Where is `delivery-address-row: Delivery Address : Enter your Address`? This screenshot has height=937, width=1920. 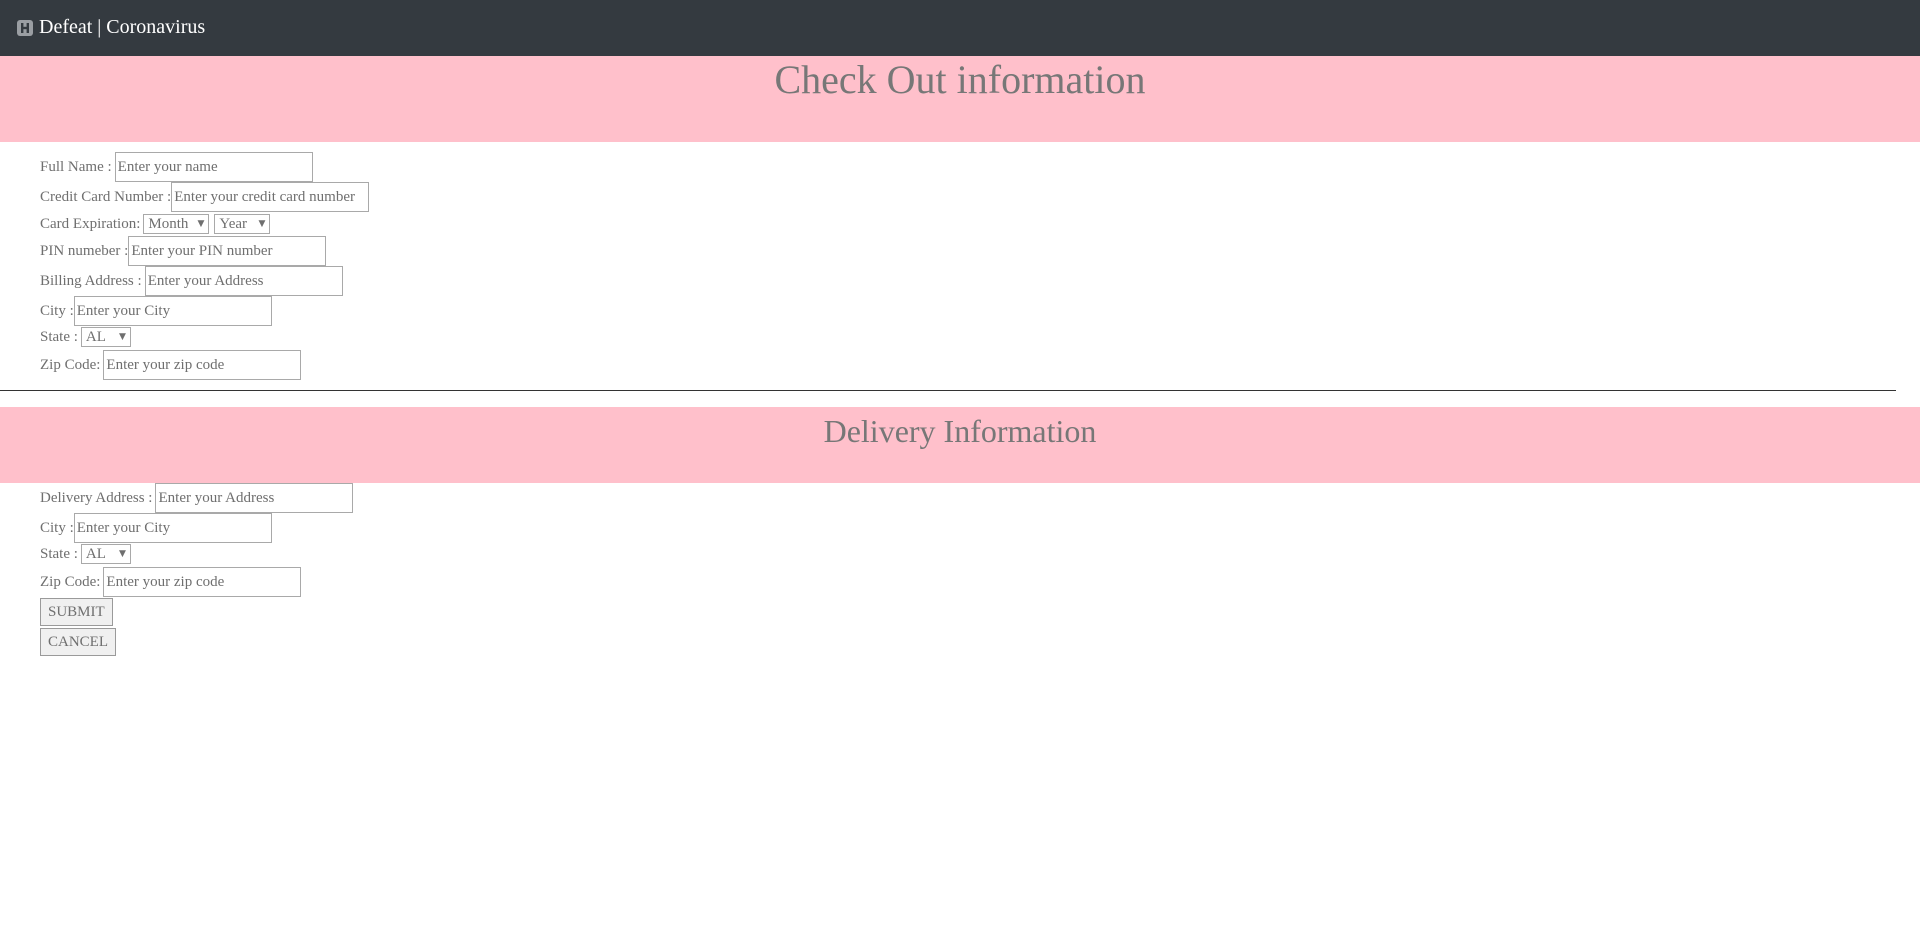 delivery-address-row: Delivery Address : Enter your Address is located at coordinates (197, 498).